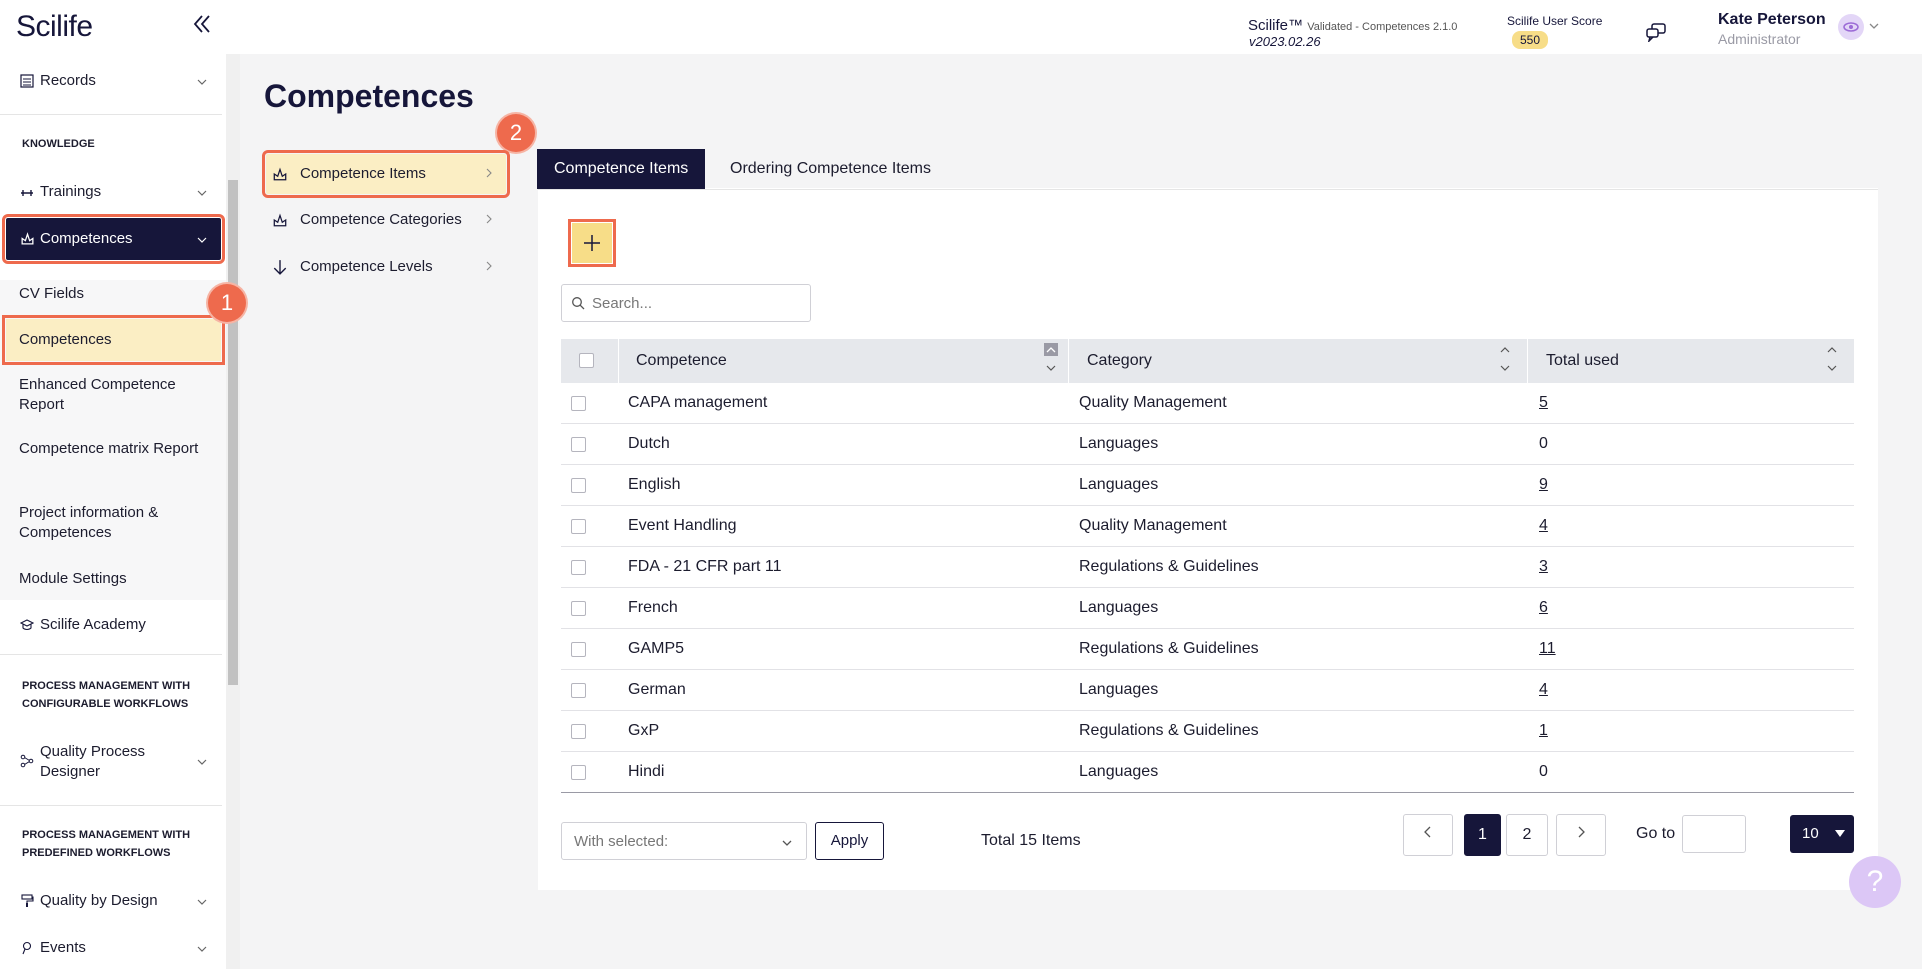  Describe the element at coordinates (27, 948) in the screenshot. I see `pin-icon` at that location.